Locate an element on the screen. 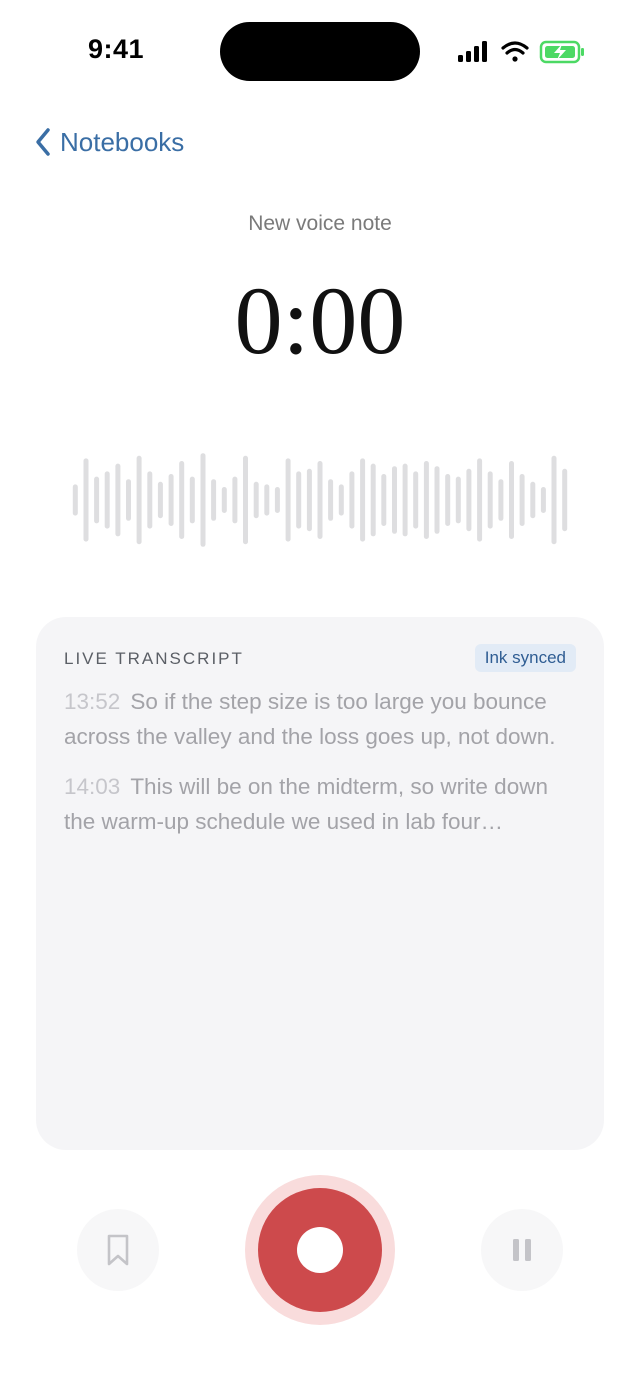 The image size is (640, 1391). audio-waveform is located at coordinates (320, 500).